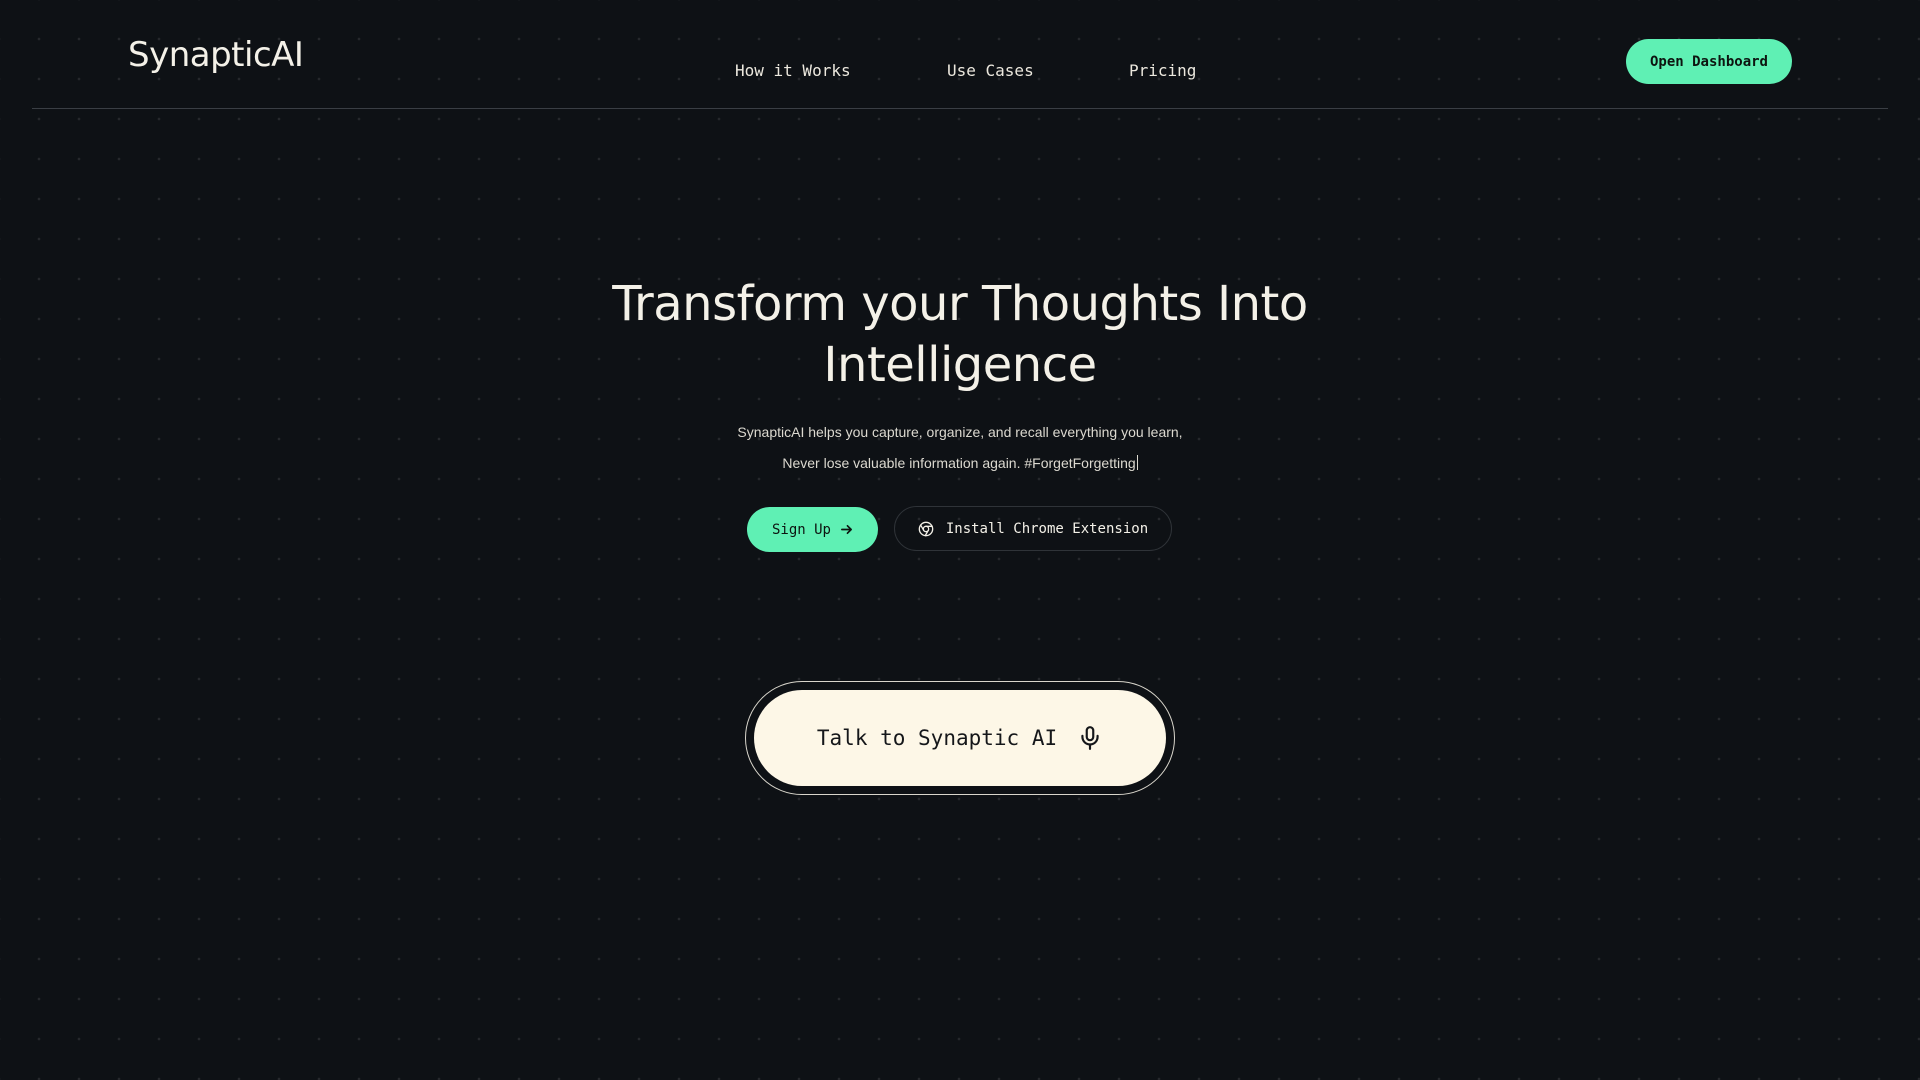  Describe the element at coordinates (1047, 528) in the screenshot. I see `chrome-extension-label: Install Chrome Extension` at that location.